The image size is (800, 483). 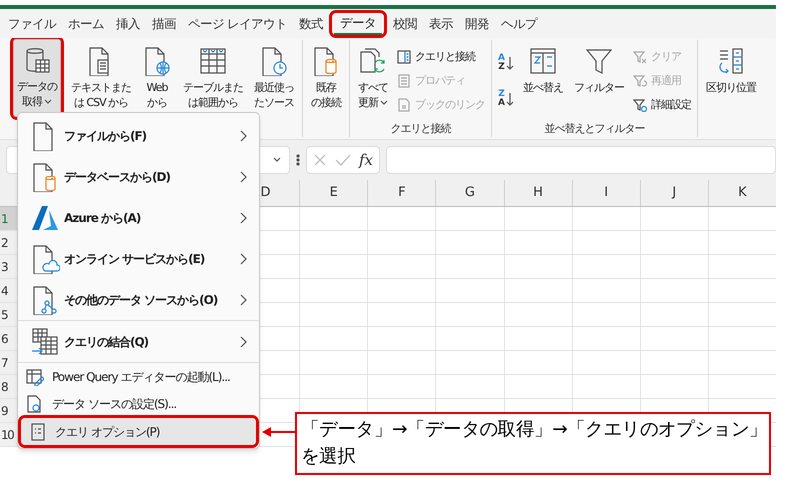 I want to click on options-list-icon, so click(x=38, y=431).